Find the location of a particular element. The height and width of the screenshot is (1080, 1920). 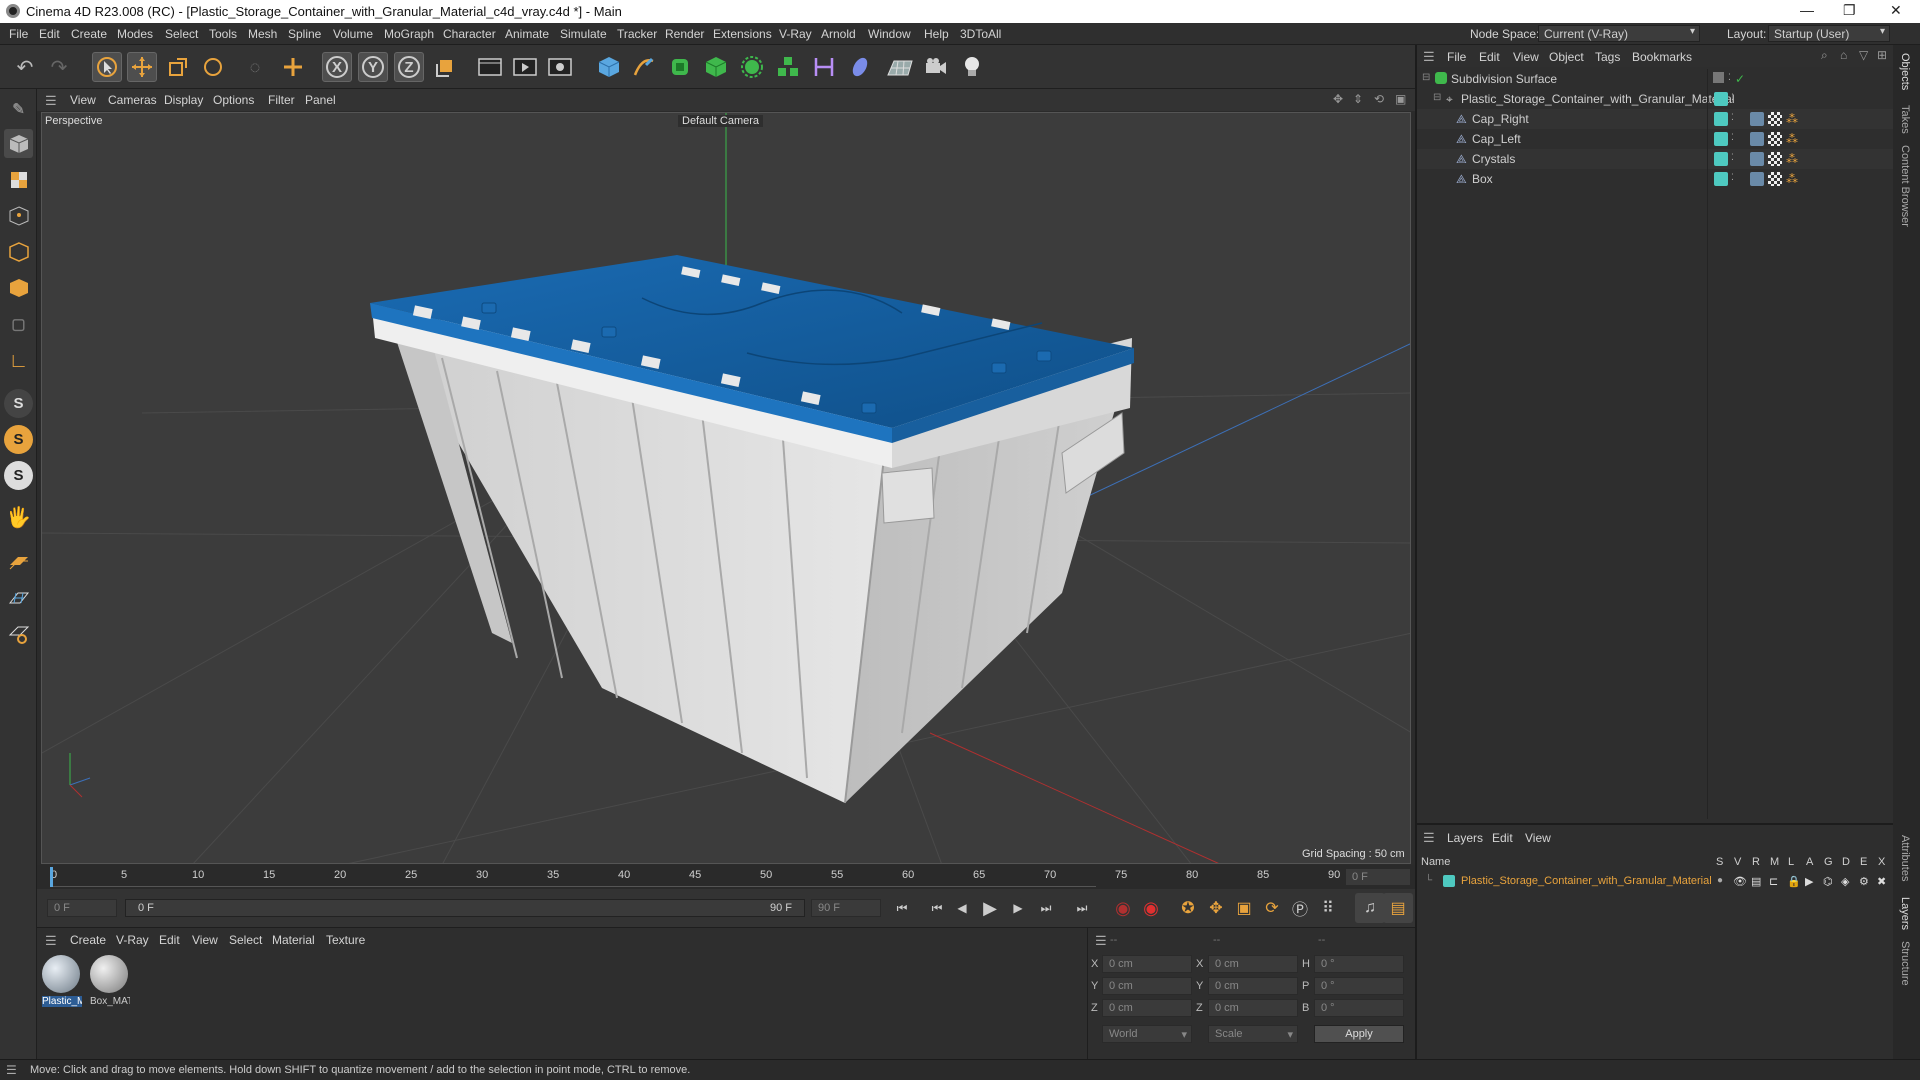

material-menu-material: Material is located at coordinates (293, 940).